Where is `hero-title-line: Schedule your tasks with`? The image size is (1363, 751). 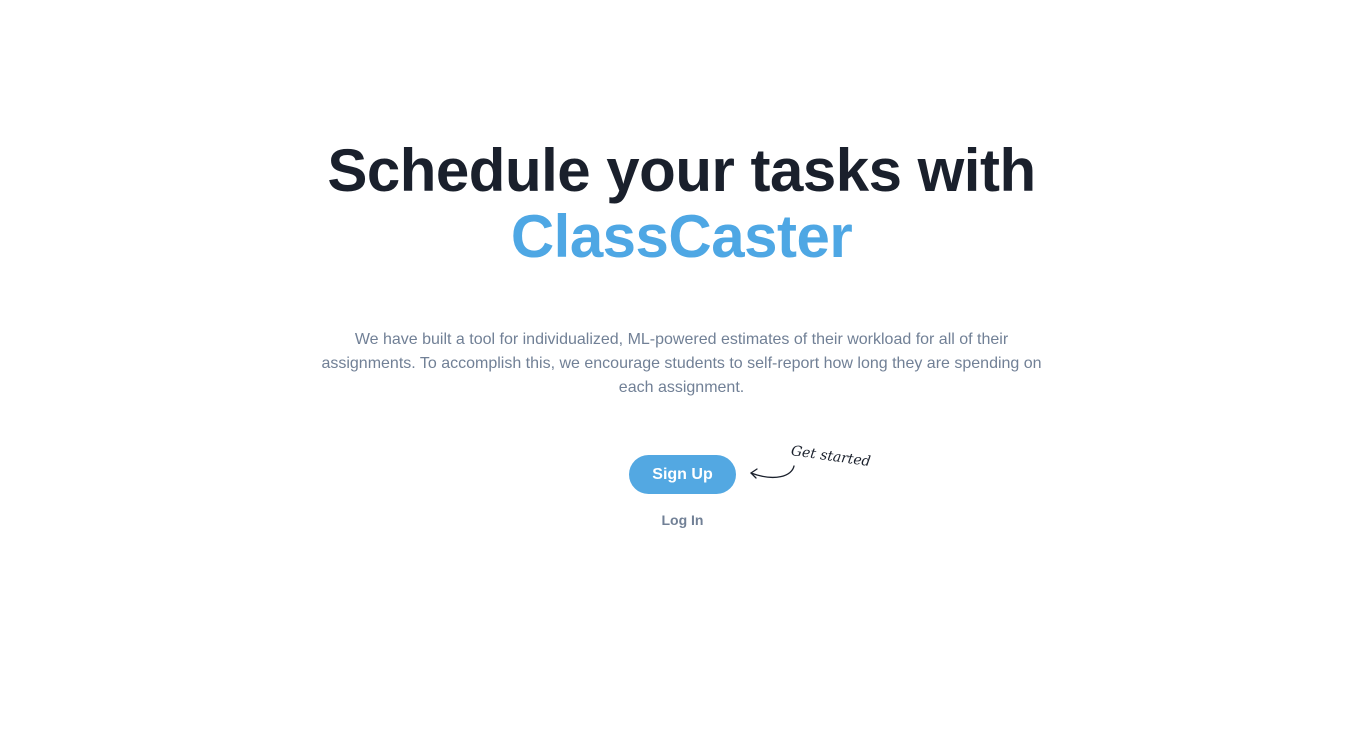 hero-title-line: Schedule your tasks with is located at coordinates (681, 170).